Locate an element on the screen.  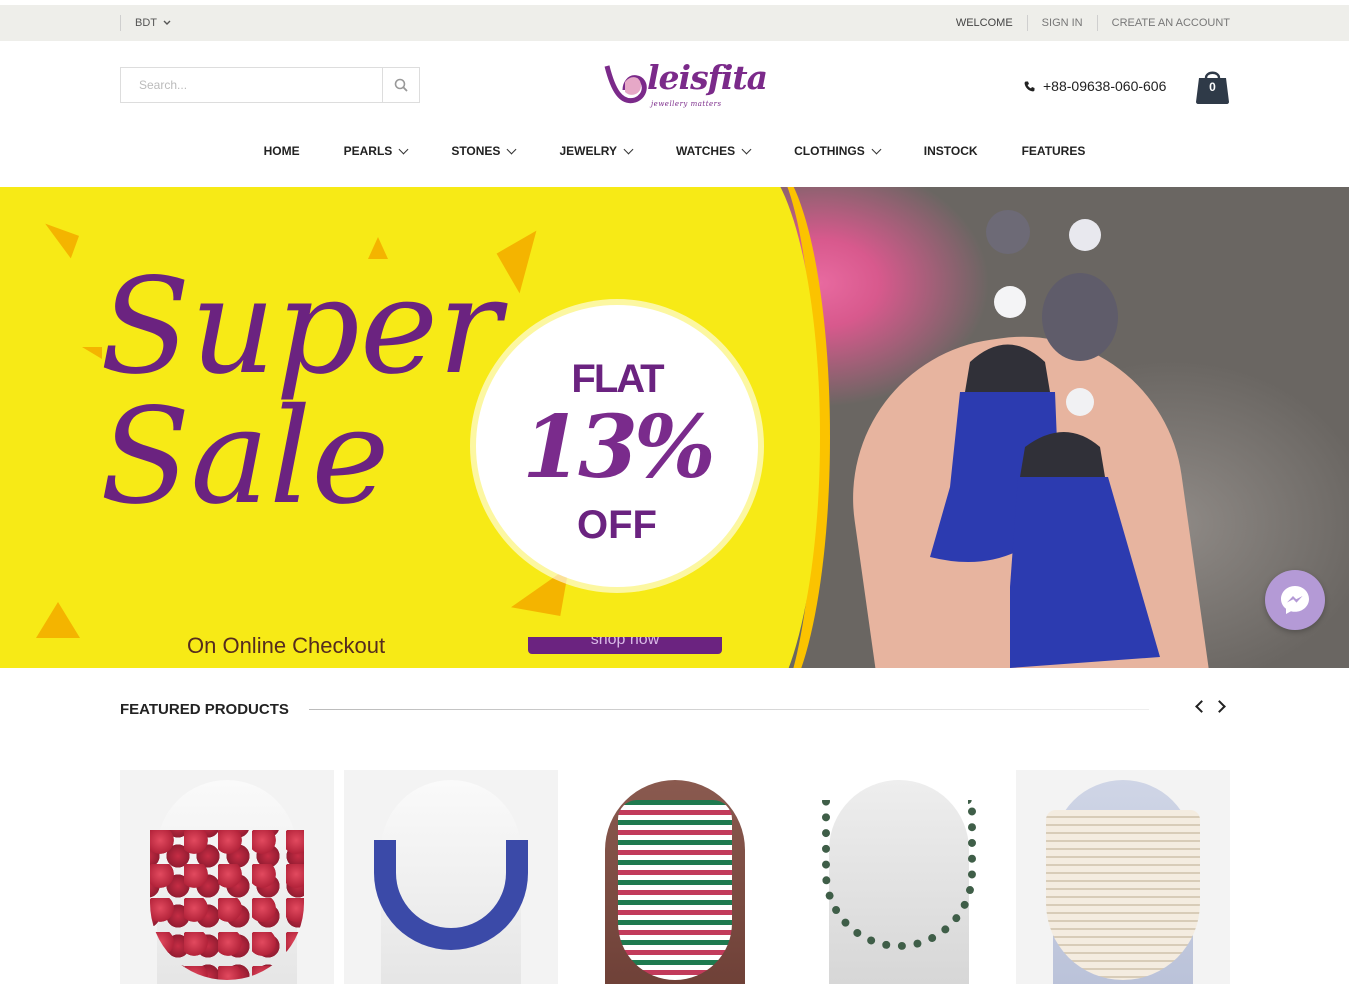
badge-flat: FLAT is located at coordinates (617, 379).